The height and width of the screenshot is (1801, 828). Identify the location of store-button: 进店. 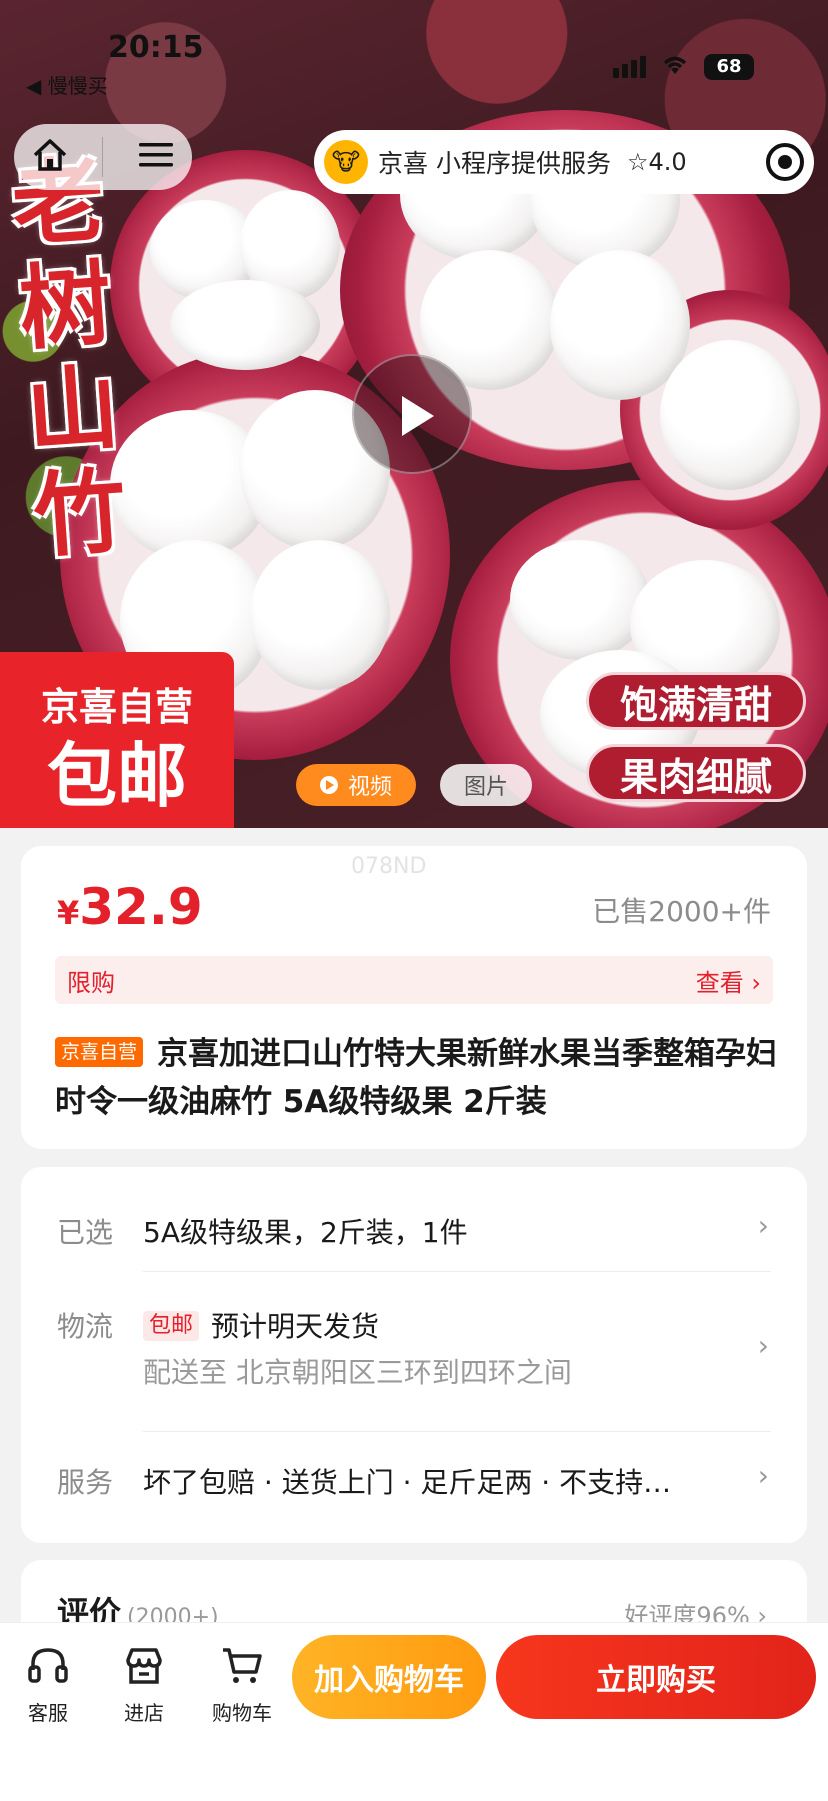
(144, 1683).